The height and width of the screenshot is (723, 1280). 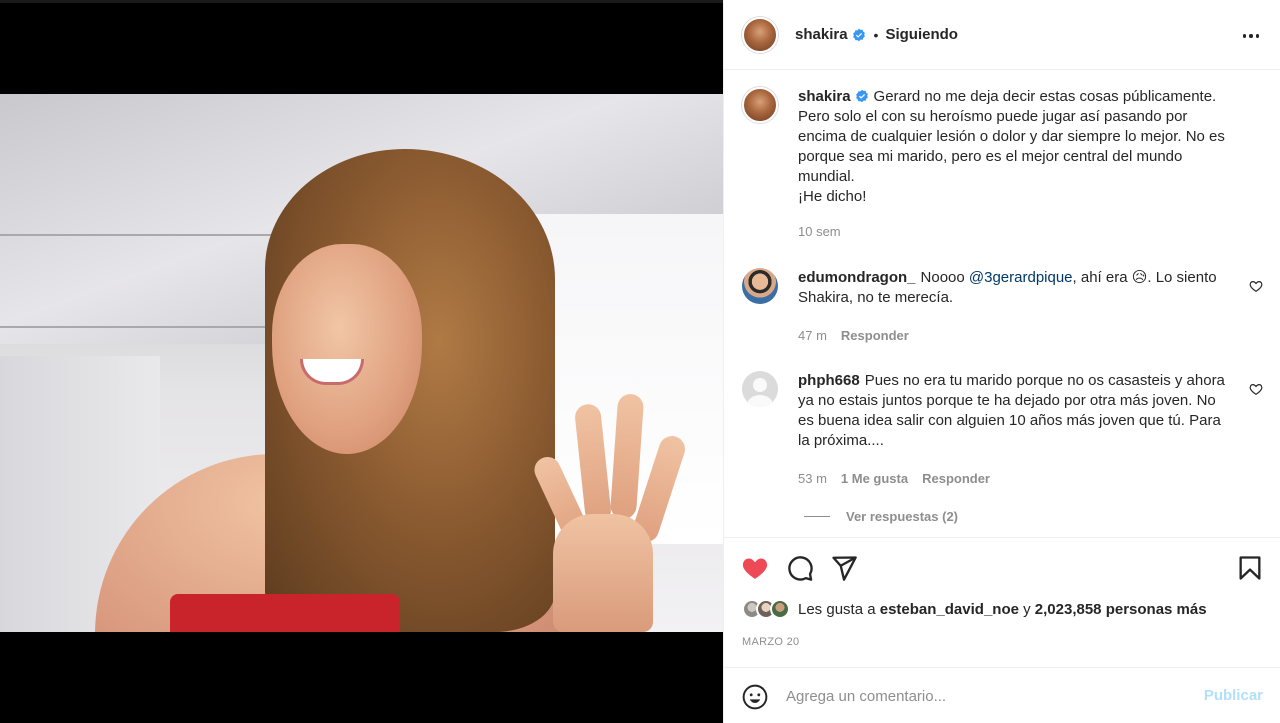 I want to click on post-date: MARZO 20, so click(x=770, y=642).